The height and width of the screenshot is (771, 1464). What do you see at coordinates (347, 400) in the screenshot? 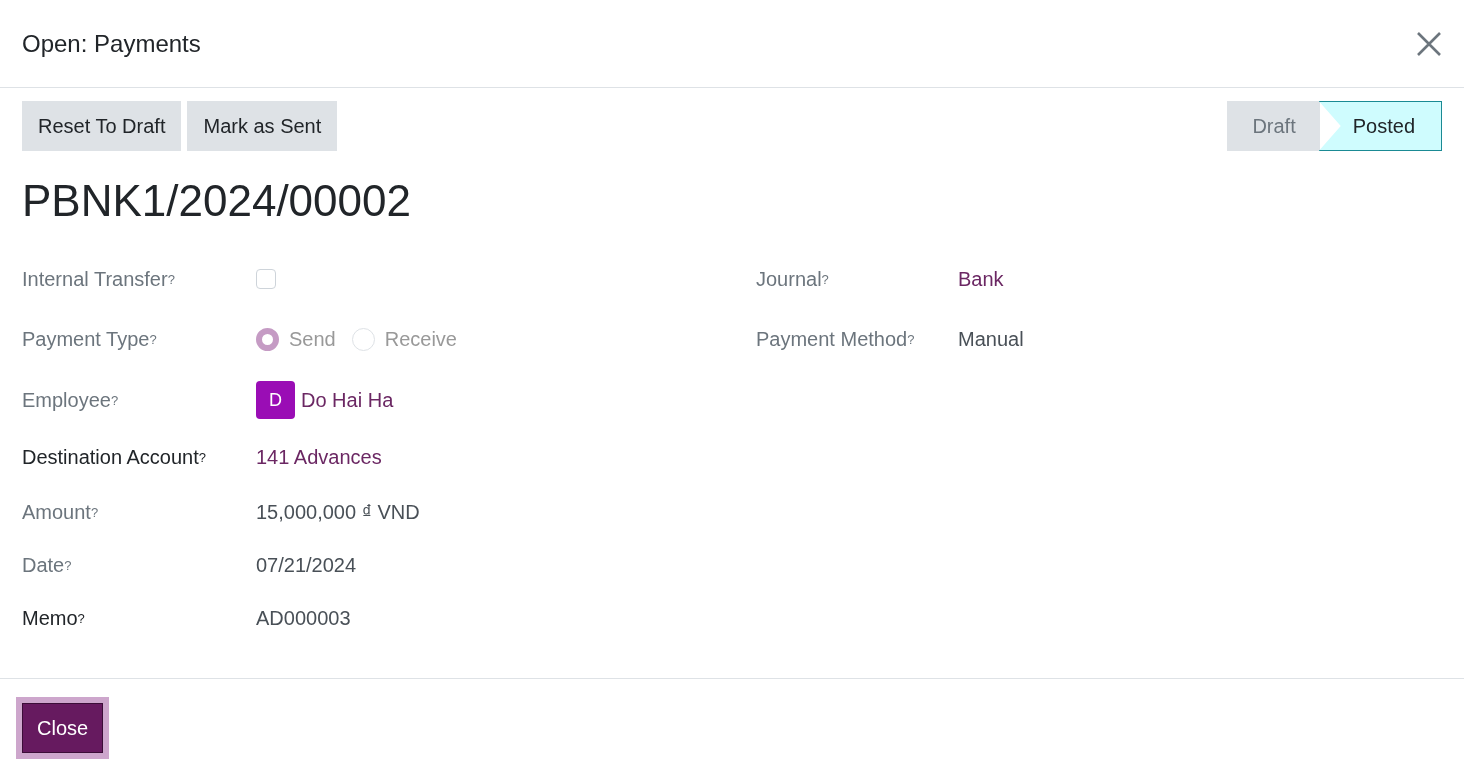
I see `employee-link: Do Hai Ha` at bounding box center [347, 400].